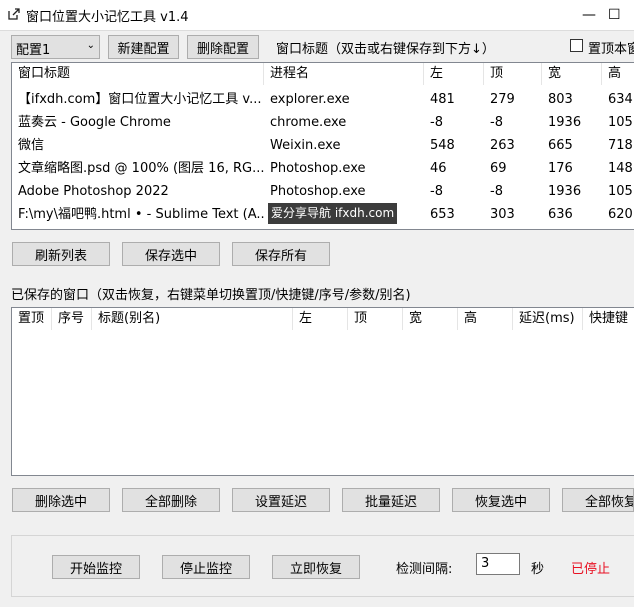 This screenshot has width=634, height=607. I want to click on minimize-button: —, so click(589, 15).